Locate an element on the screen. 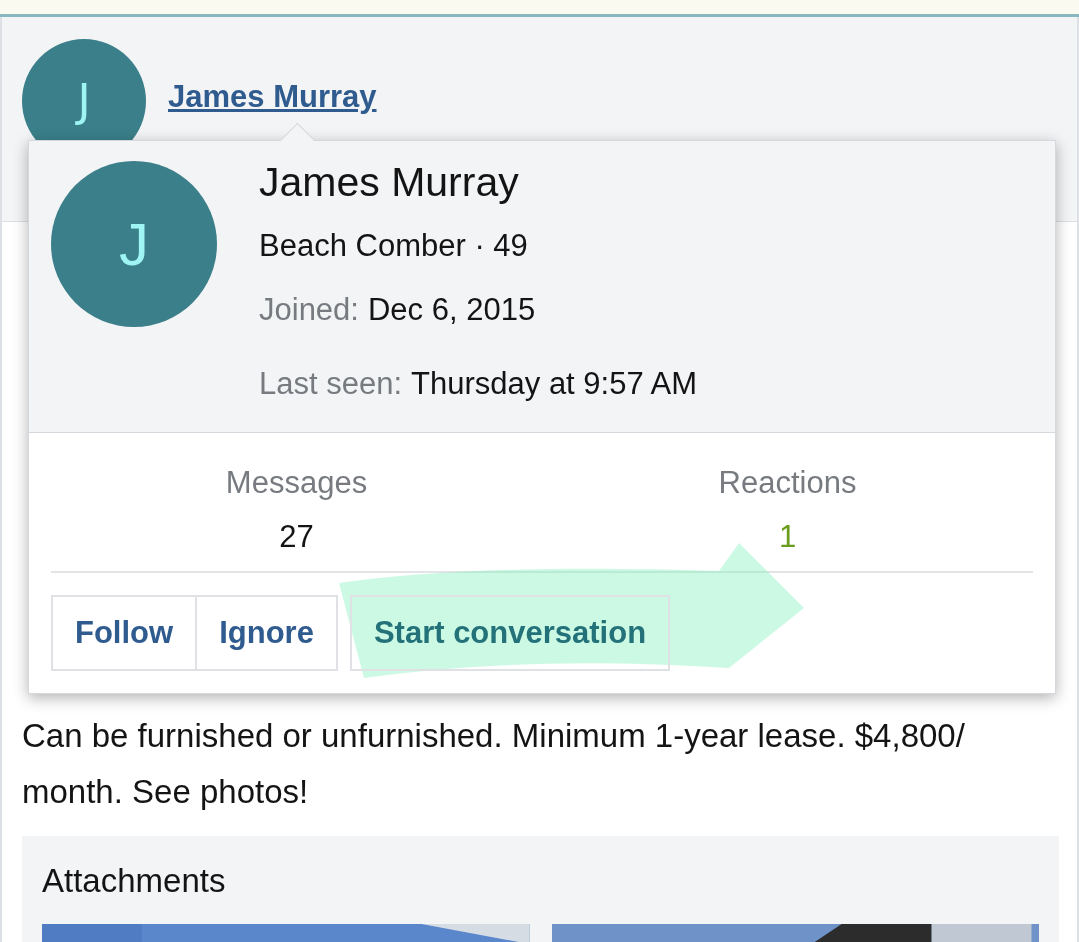  user-title: Beach Comber · 49 is located at coordinates (394, 246).